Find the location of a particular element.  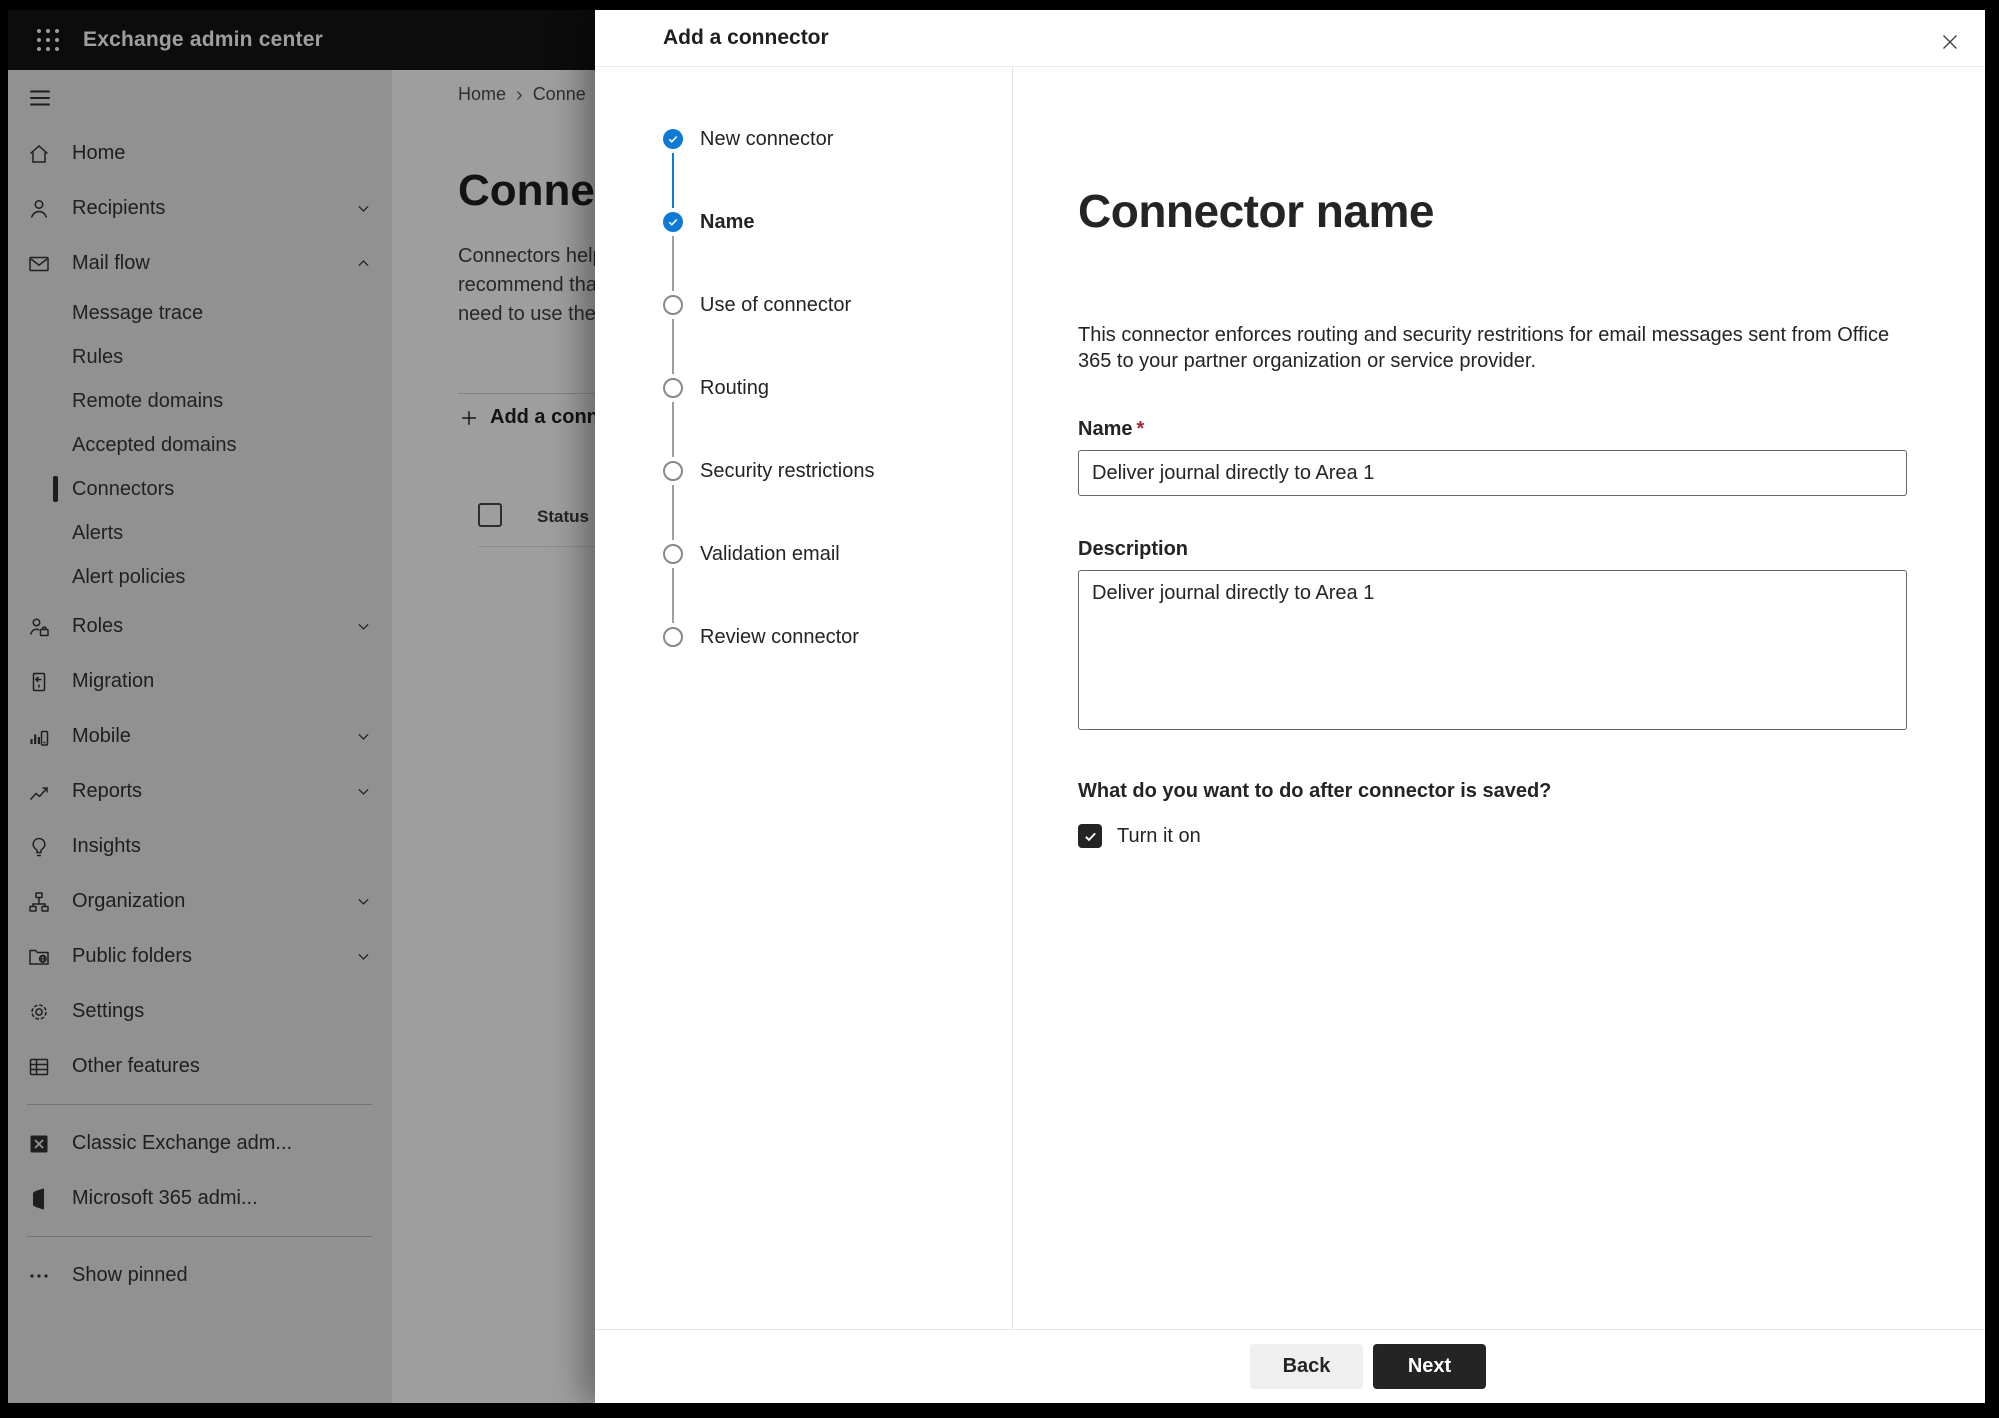

dialog-title: Add a connector is located at coordinates (746, 37).